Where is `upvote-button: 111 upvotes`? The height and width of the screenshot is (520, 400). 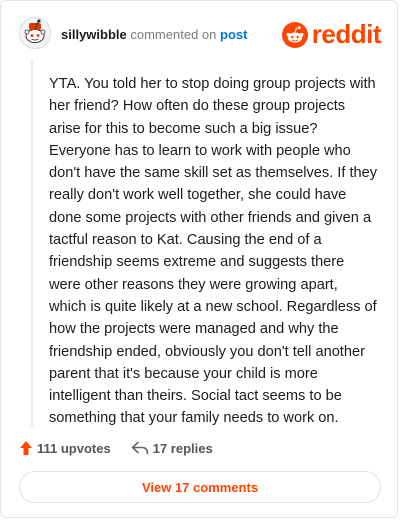
upvote-button: 111 upvotes is located at coordinates (65, 448).